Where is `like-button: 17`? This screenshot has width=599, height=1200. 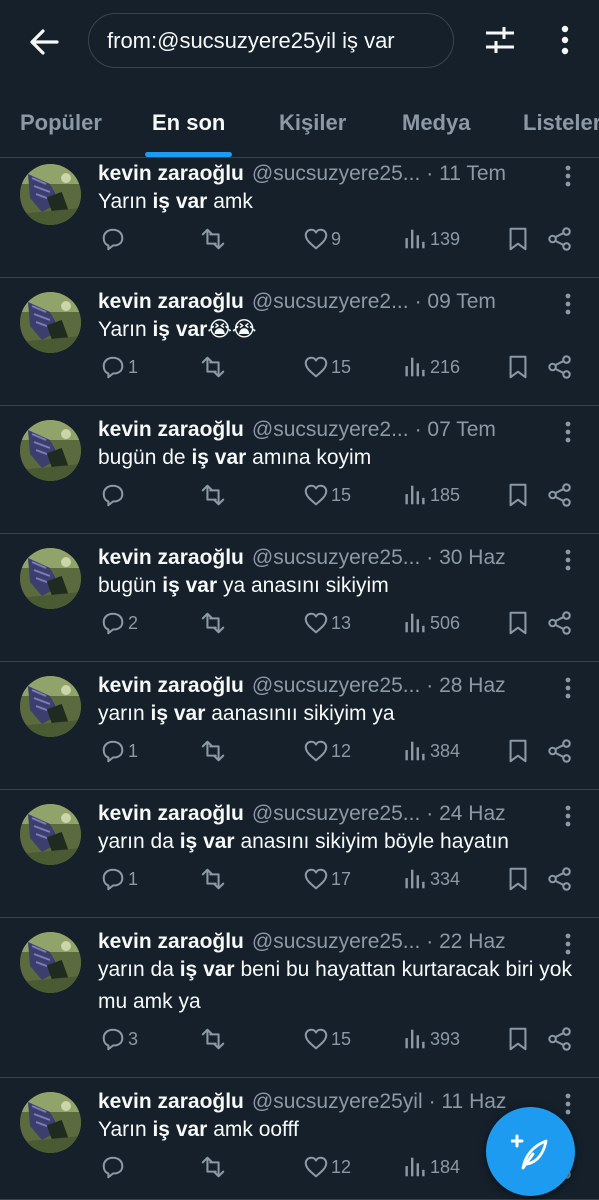 like-button: 17 is located at coordinates (326, 879).